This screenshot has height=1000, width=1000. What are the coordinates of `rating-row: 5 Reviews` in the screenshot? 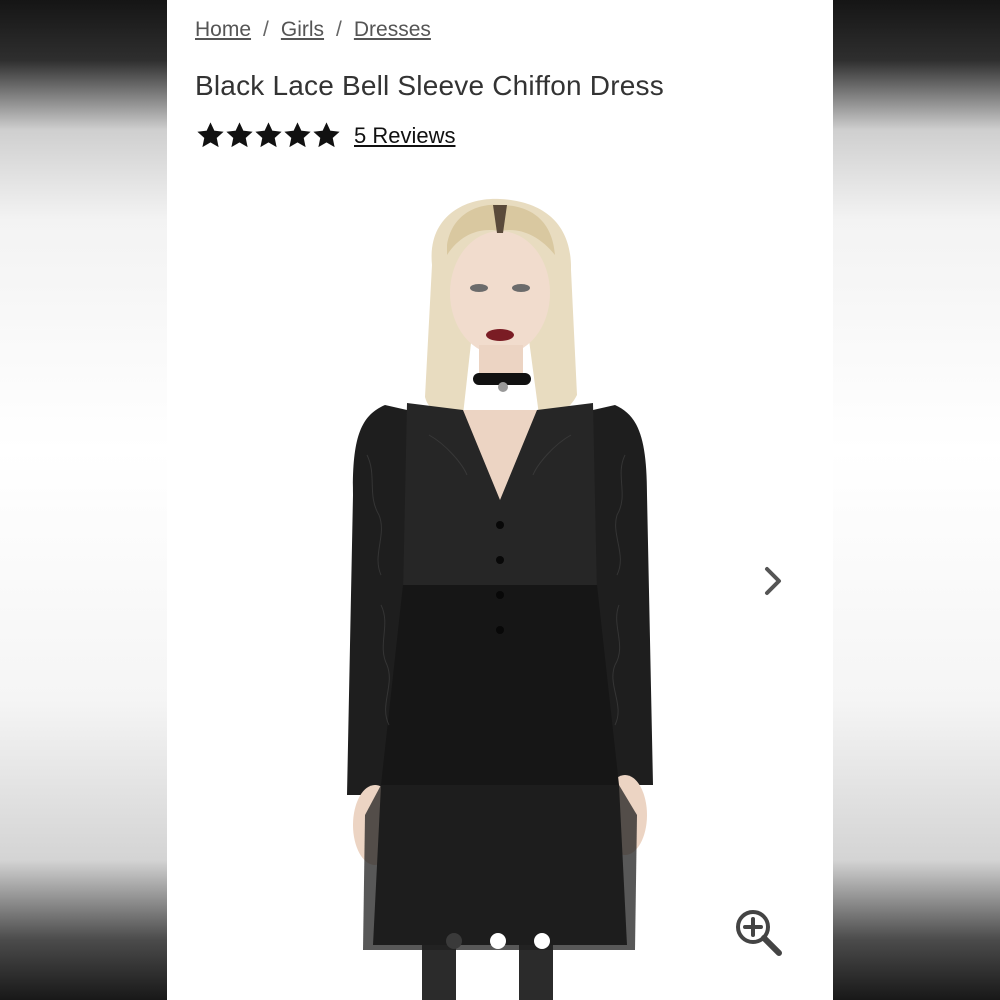 It's located at (326, 135).